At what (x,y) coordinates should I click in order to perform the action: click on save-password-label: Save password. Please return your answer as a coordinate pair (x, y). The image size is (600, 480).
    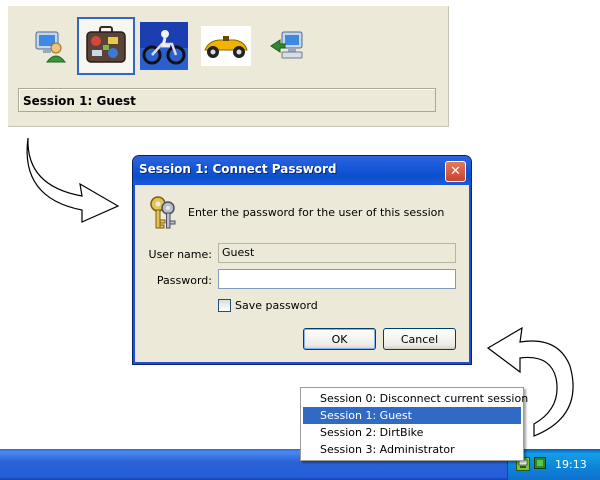
    Looking at the image, I should click on (276, 305).